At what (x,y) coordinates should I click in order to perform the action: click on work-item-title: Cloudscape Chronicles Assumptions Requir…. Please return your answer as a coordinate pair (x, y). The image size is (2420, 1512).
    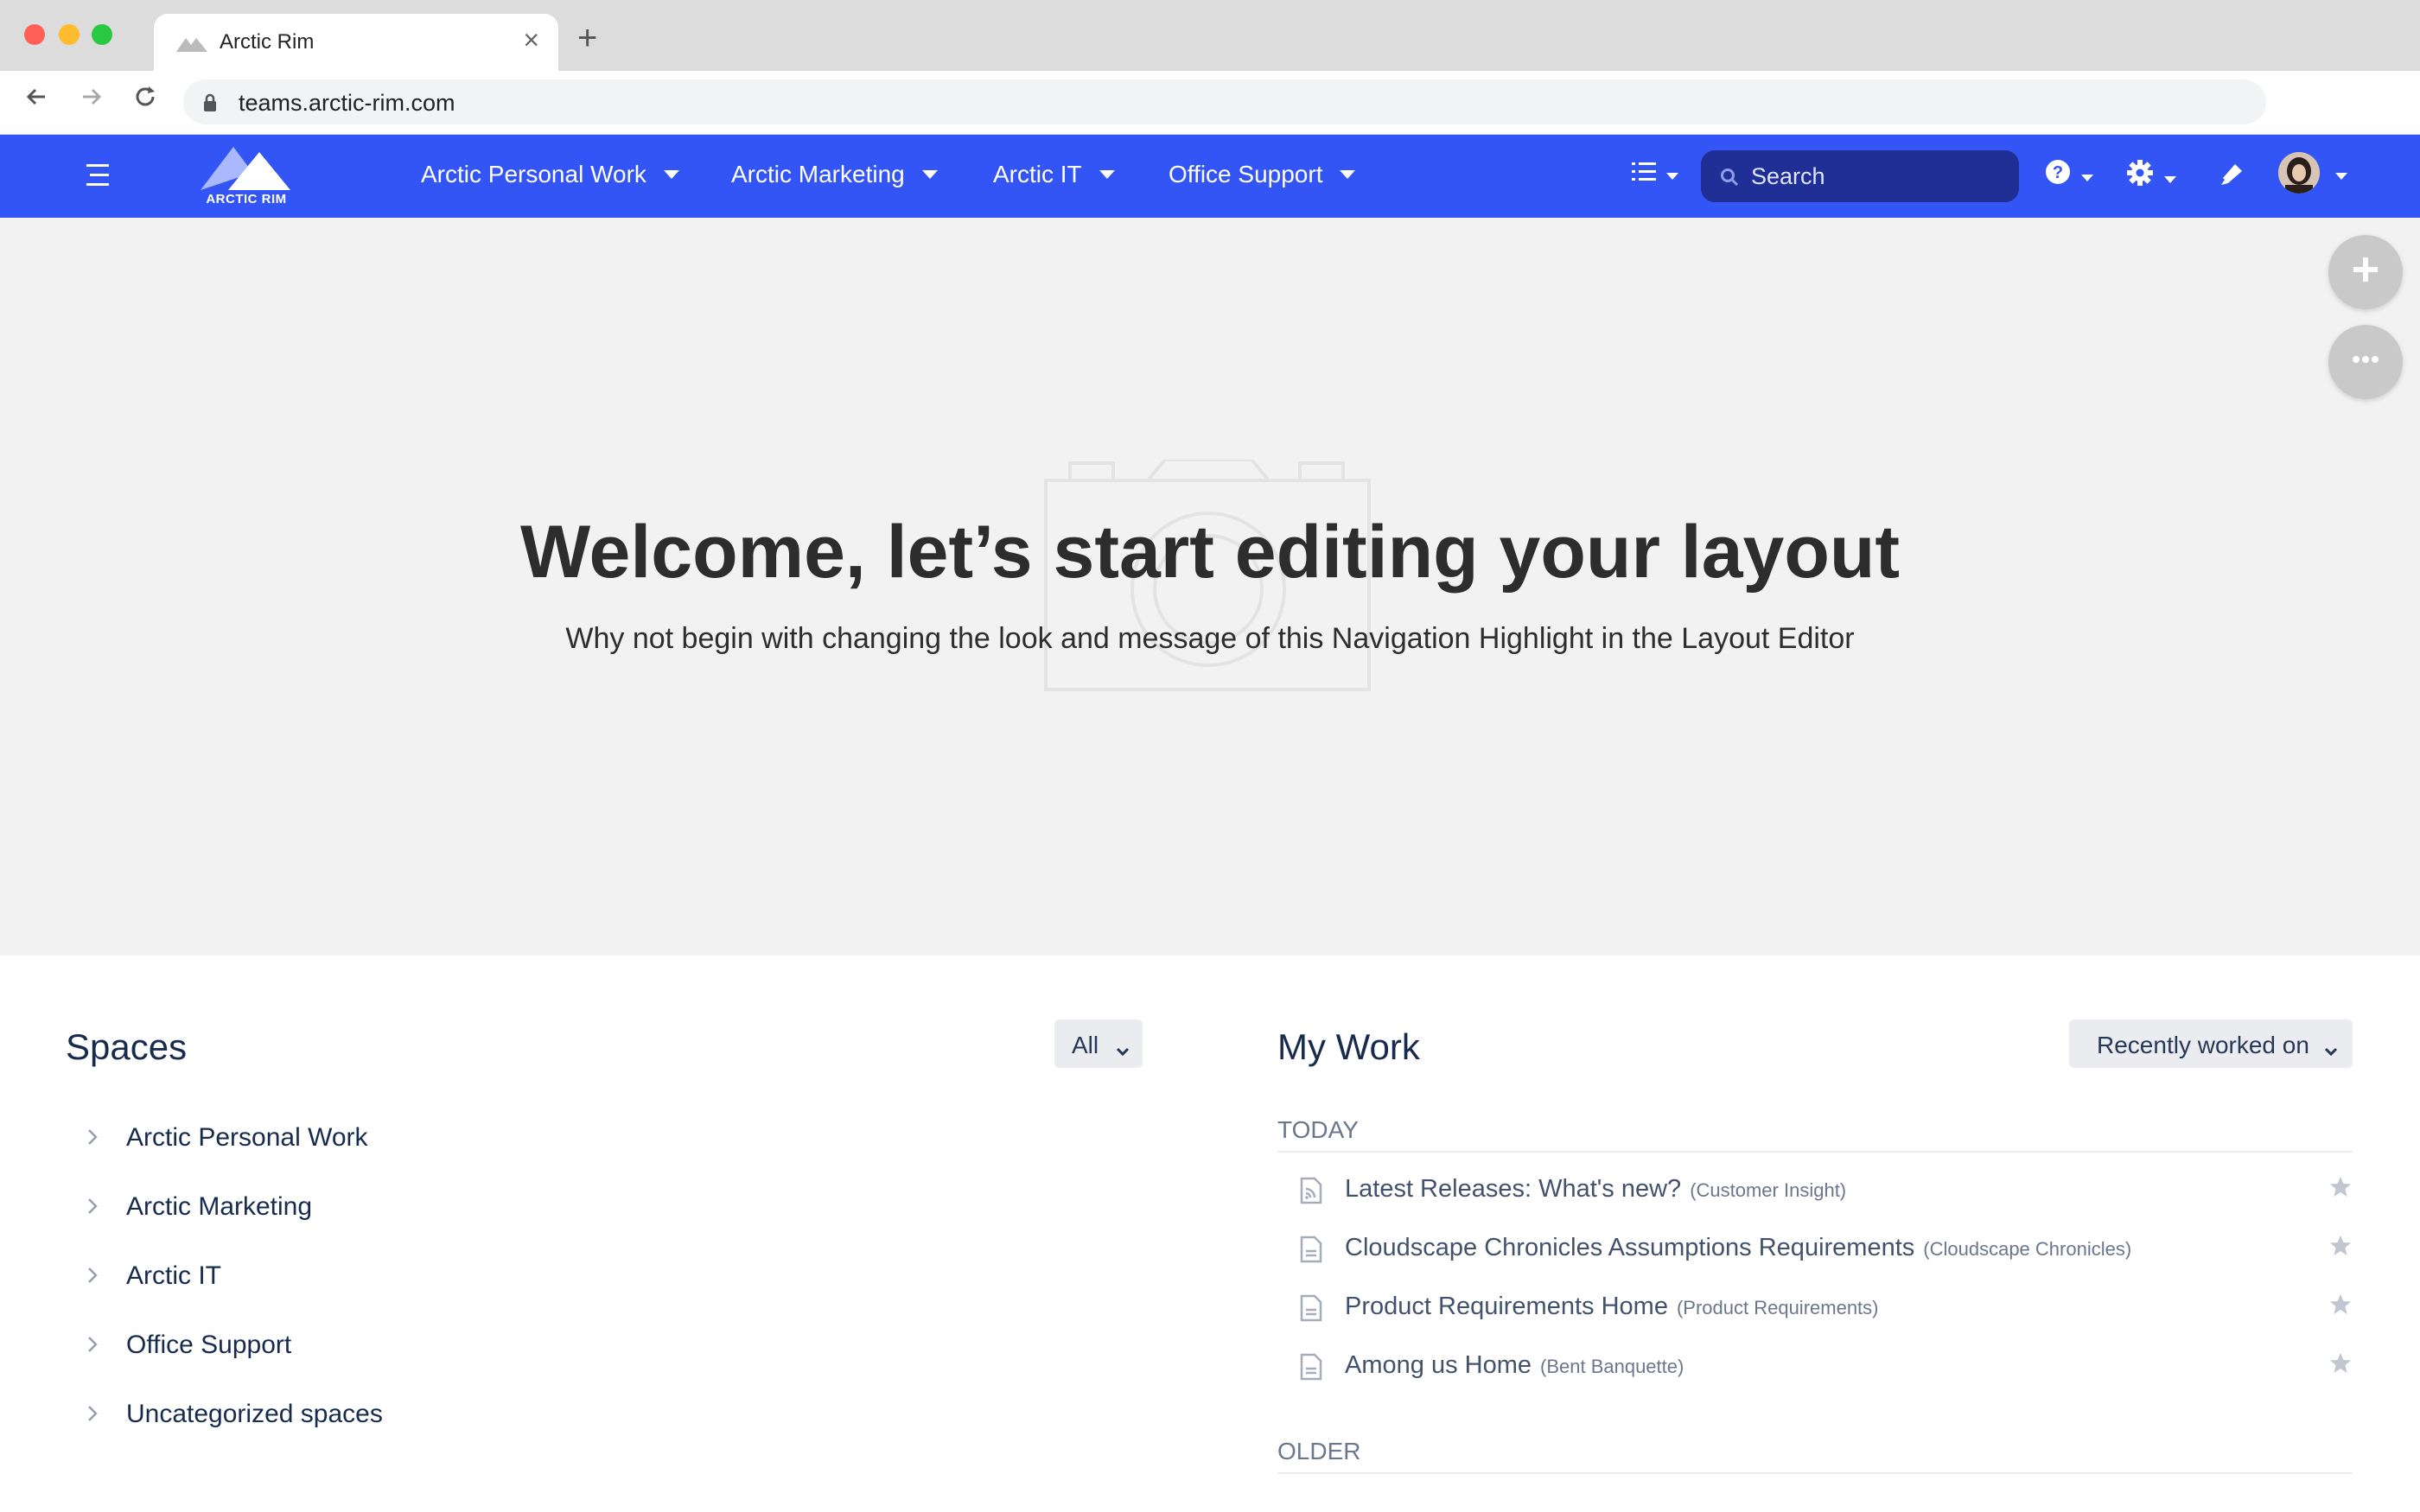
    Looking at the image, I should click on (1629, 1247).